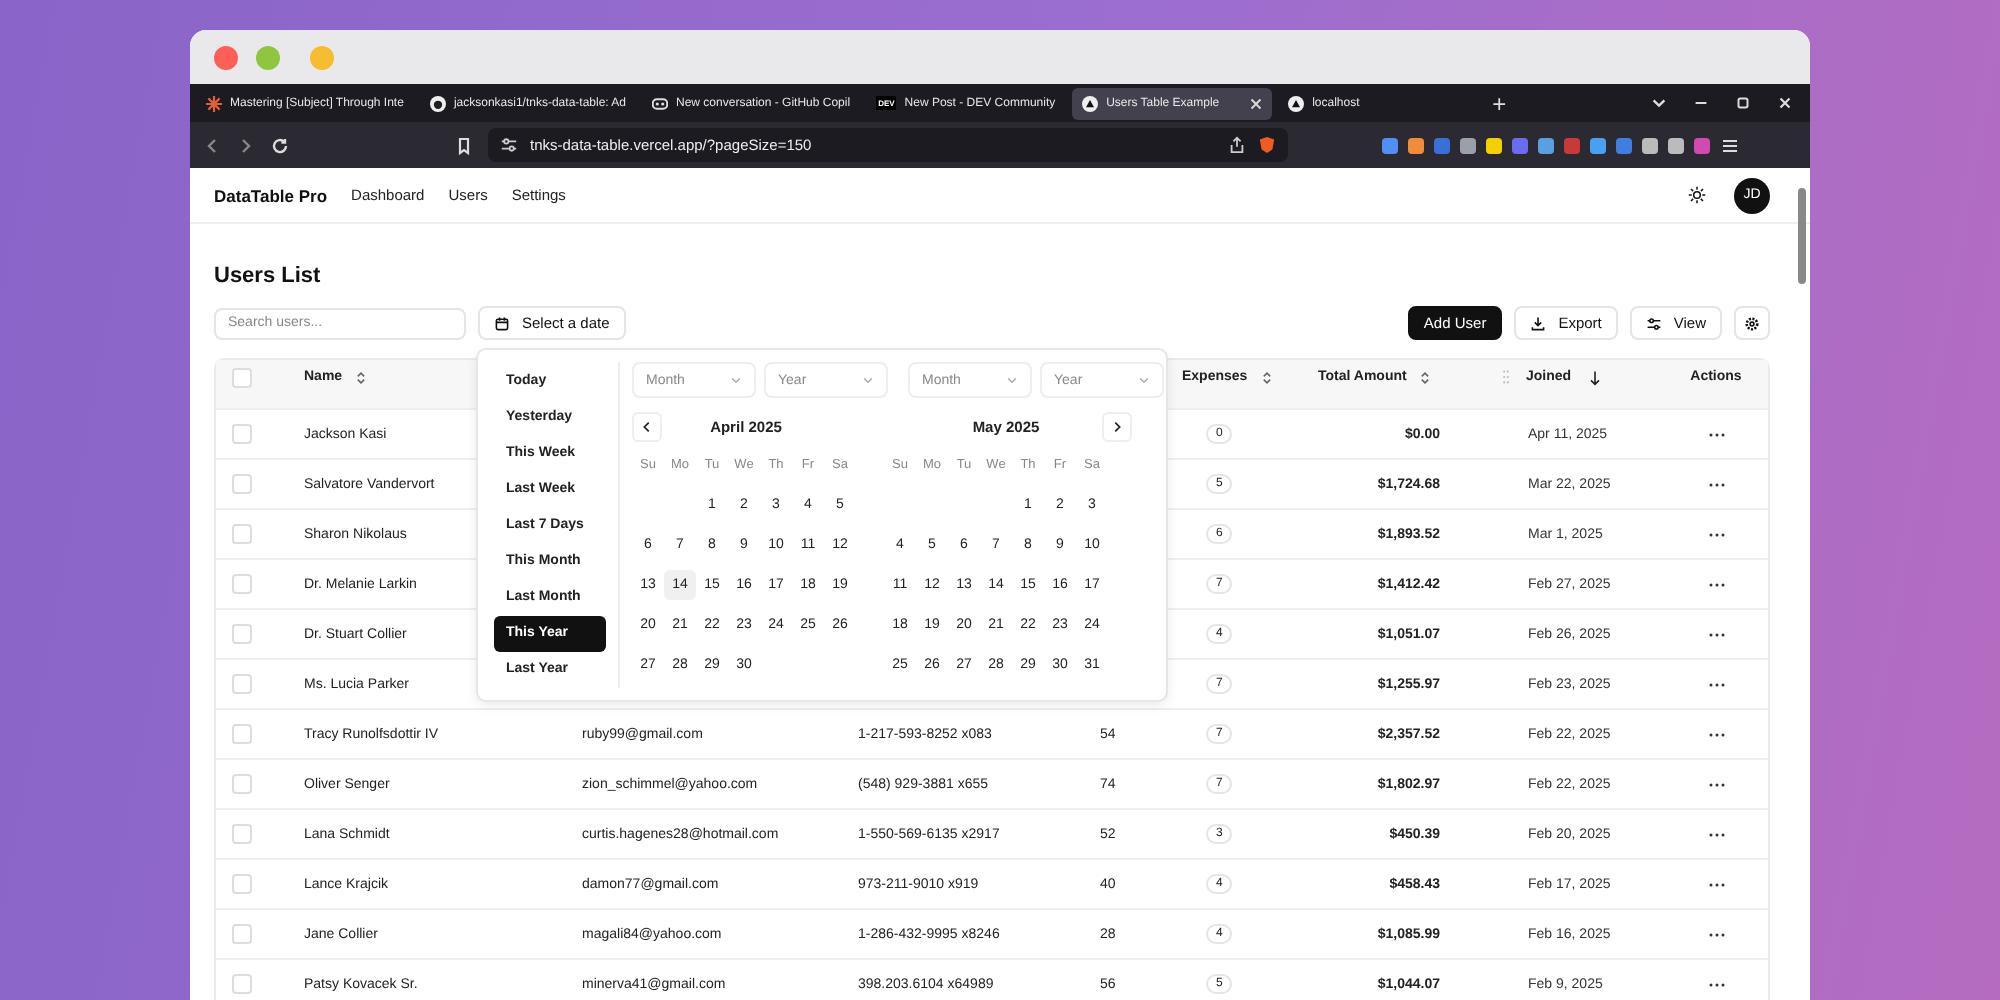 Image resolution: width=2000 pixels, height=1000 pixels. I want to click on settings-button, so click(1752, 323).